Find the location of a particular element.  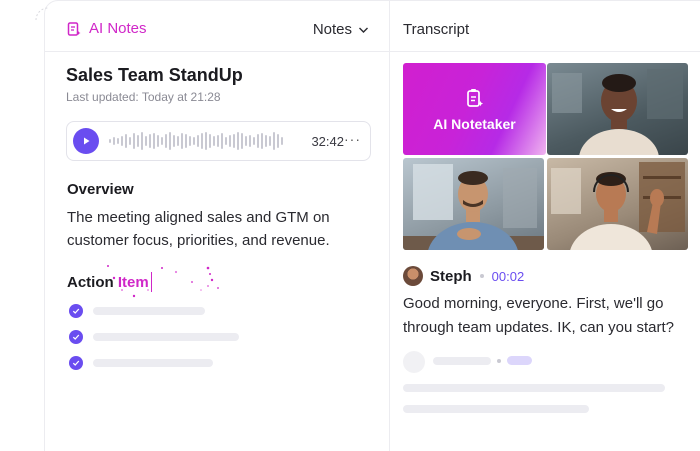

audio-duration: 32:42 is located at coordinates (327, 141).